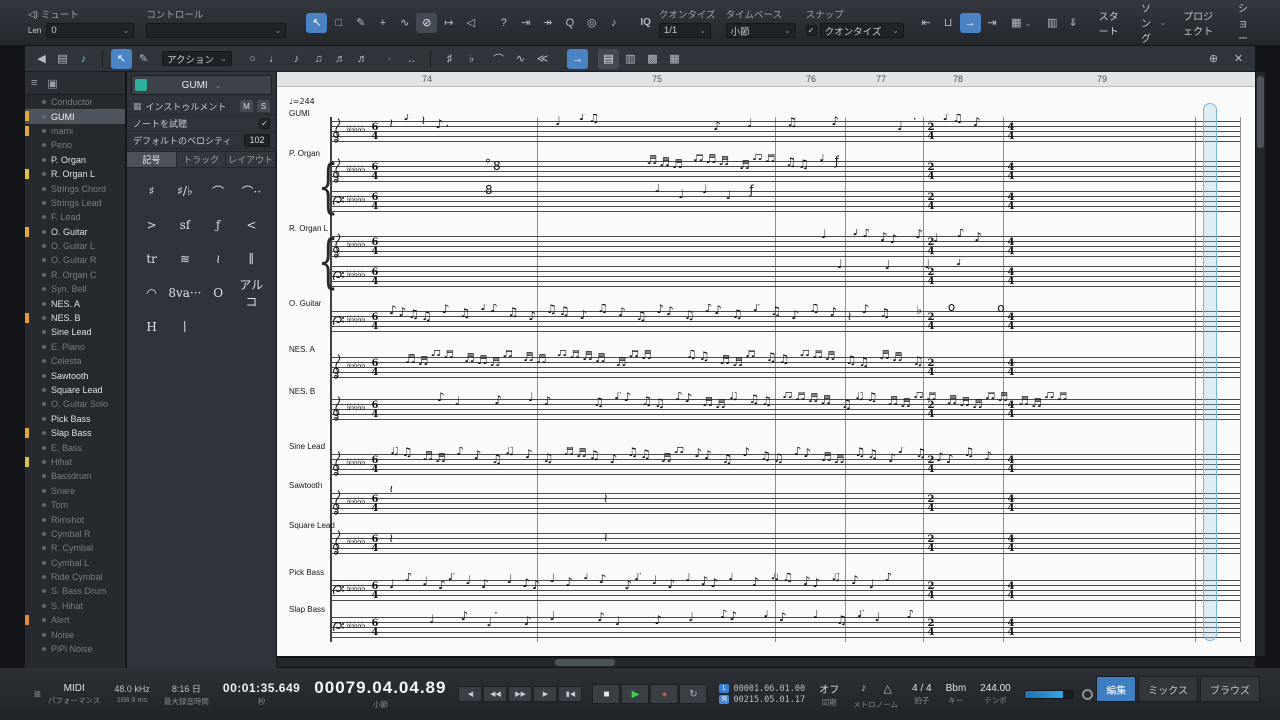 This screenshot has height=720, width=1280. Describe the element at coordinates (75, 375) in the screenshot. I see `track-item-sawtooth: Sawtooth` at that location.